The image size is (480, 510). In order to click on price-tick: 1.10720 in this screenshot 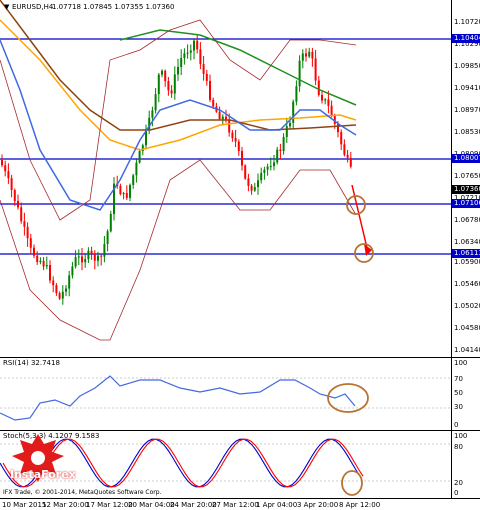, I will do `click(467, 22)`.